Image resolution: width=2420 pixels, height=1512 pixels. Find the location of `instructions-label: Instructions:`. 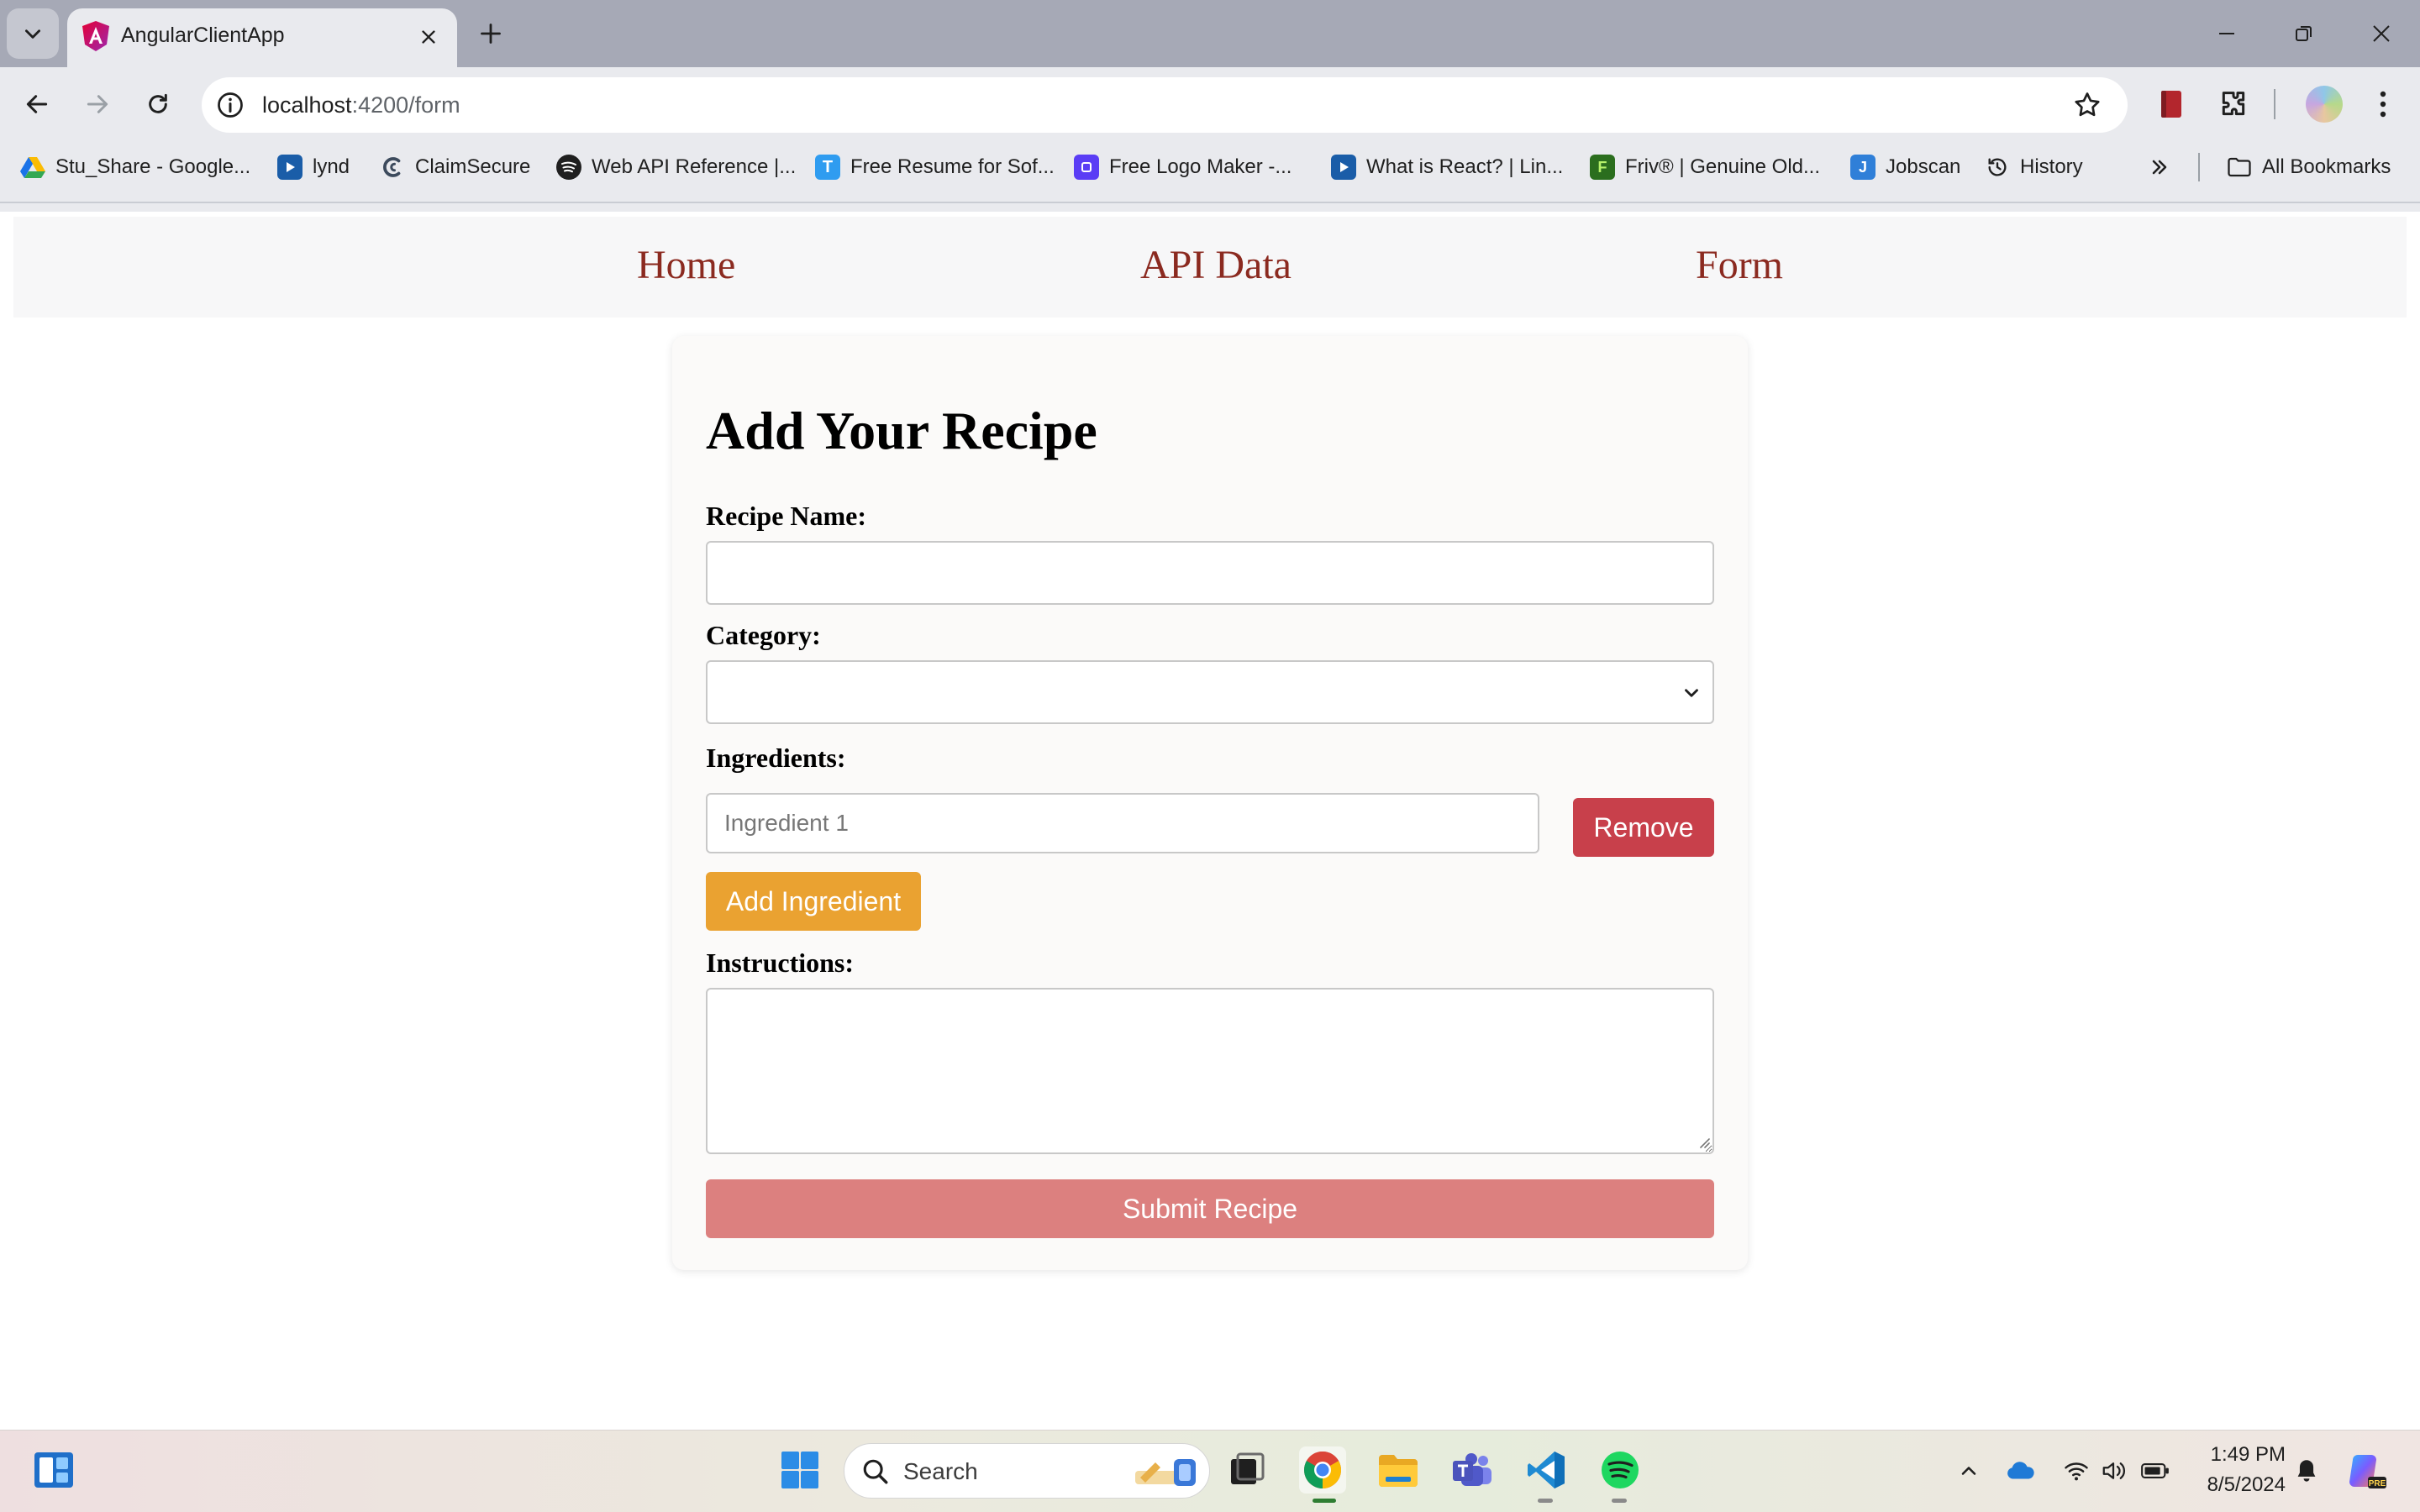

instructions-label: Instructions: is located at coordinates (780, 963).